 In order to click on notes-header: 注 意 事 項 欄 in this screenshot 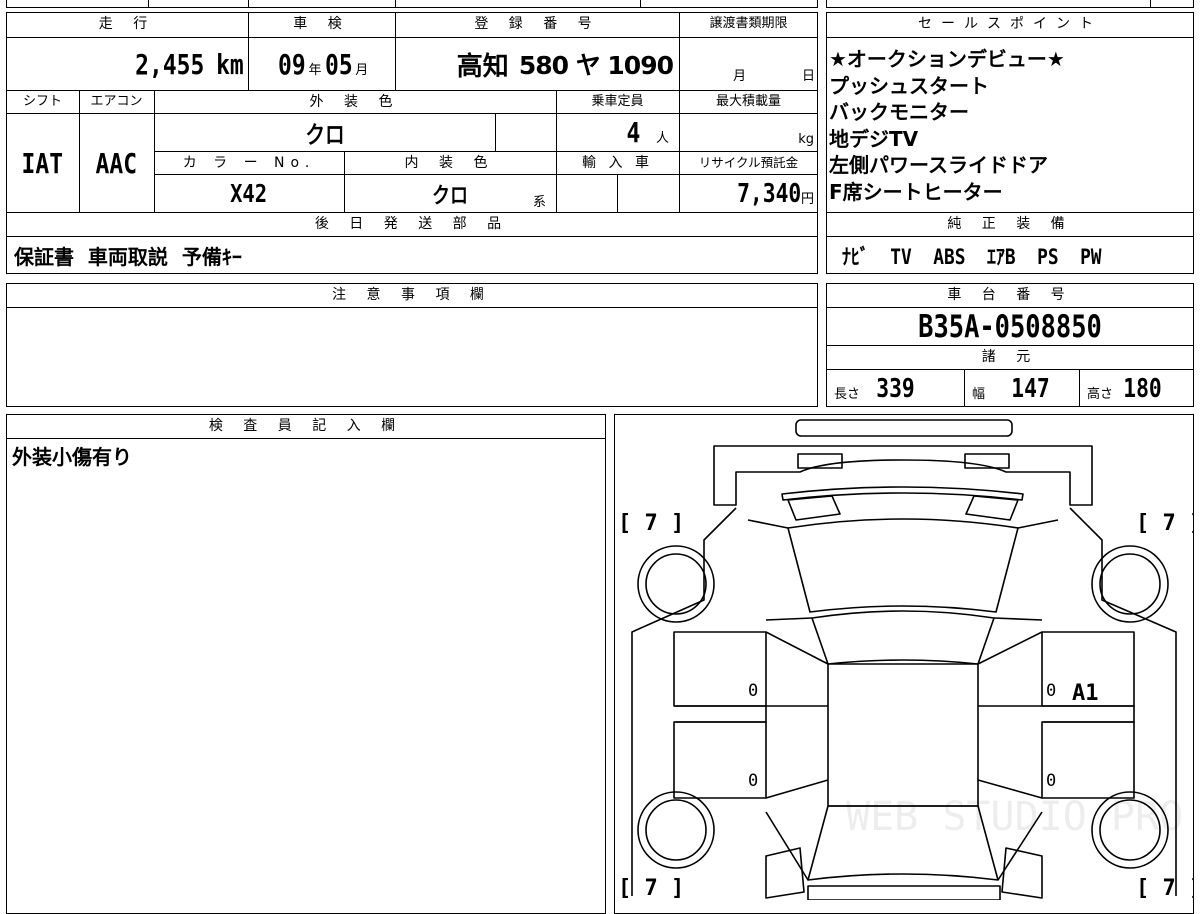, I will do `click(412, 295)`.